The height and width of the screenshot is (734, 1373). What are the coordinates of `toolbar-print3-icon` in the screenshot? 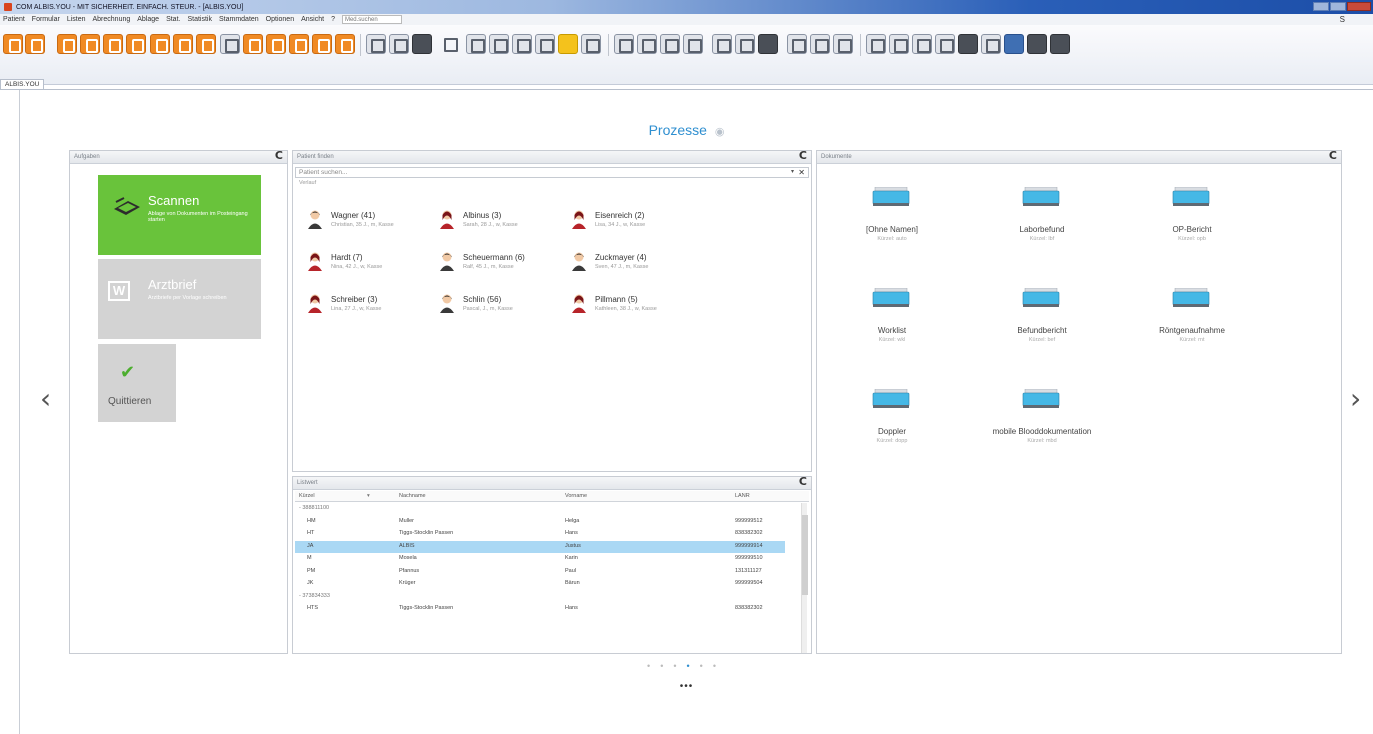 It's located at (522, 44).